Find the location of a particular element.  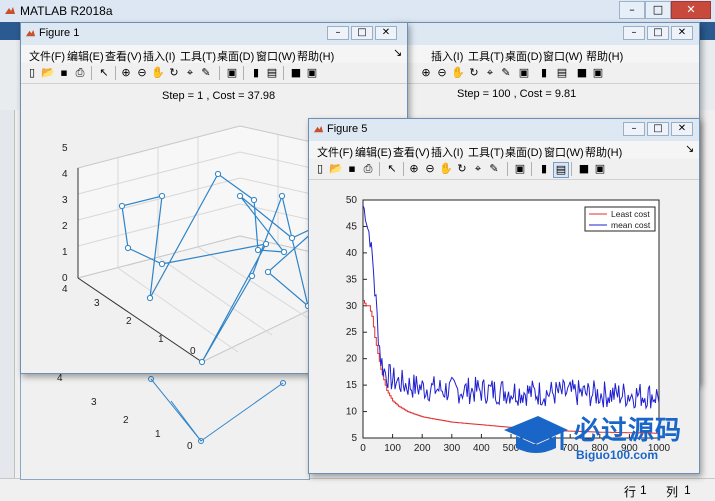

y-tick: 2 is located at coordinates (126, 420).